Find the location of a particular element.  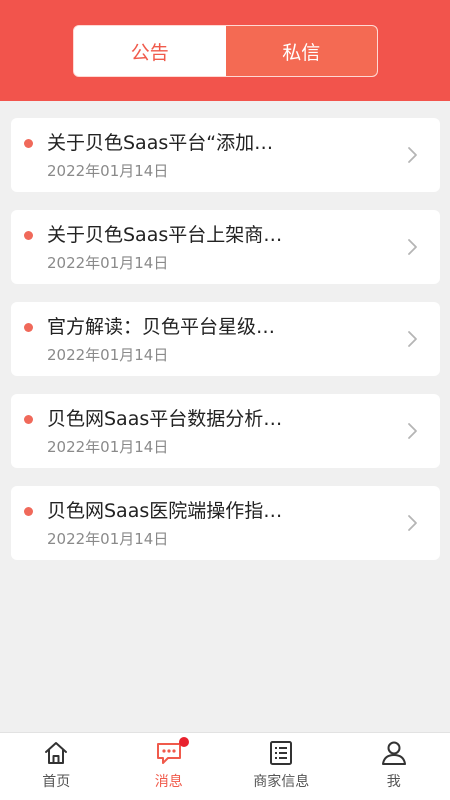

list-item: 贝色网Saas平台数据分析… 2022年01月14日 is located at coordinates (225, 431).